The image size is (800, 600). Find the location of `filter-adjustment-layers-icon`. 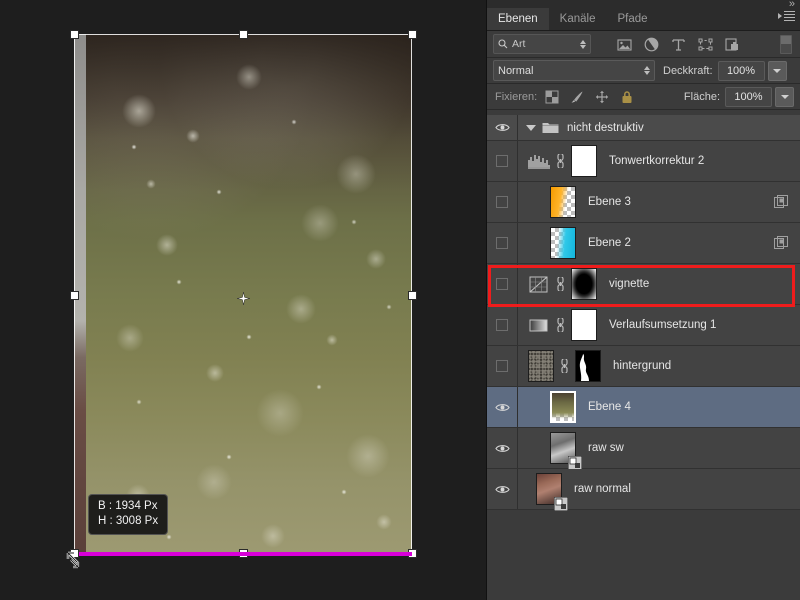

filter-adjustment-layers-icon is located at coordinates (651, 44).